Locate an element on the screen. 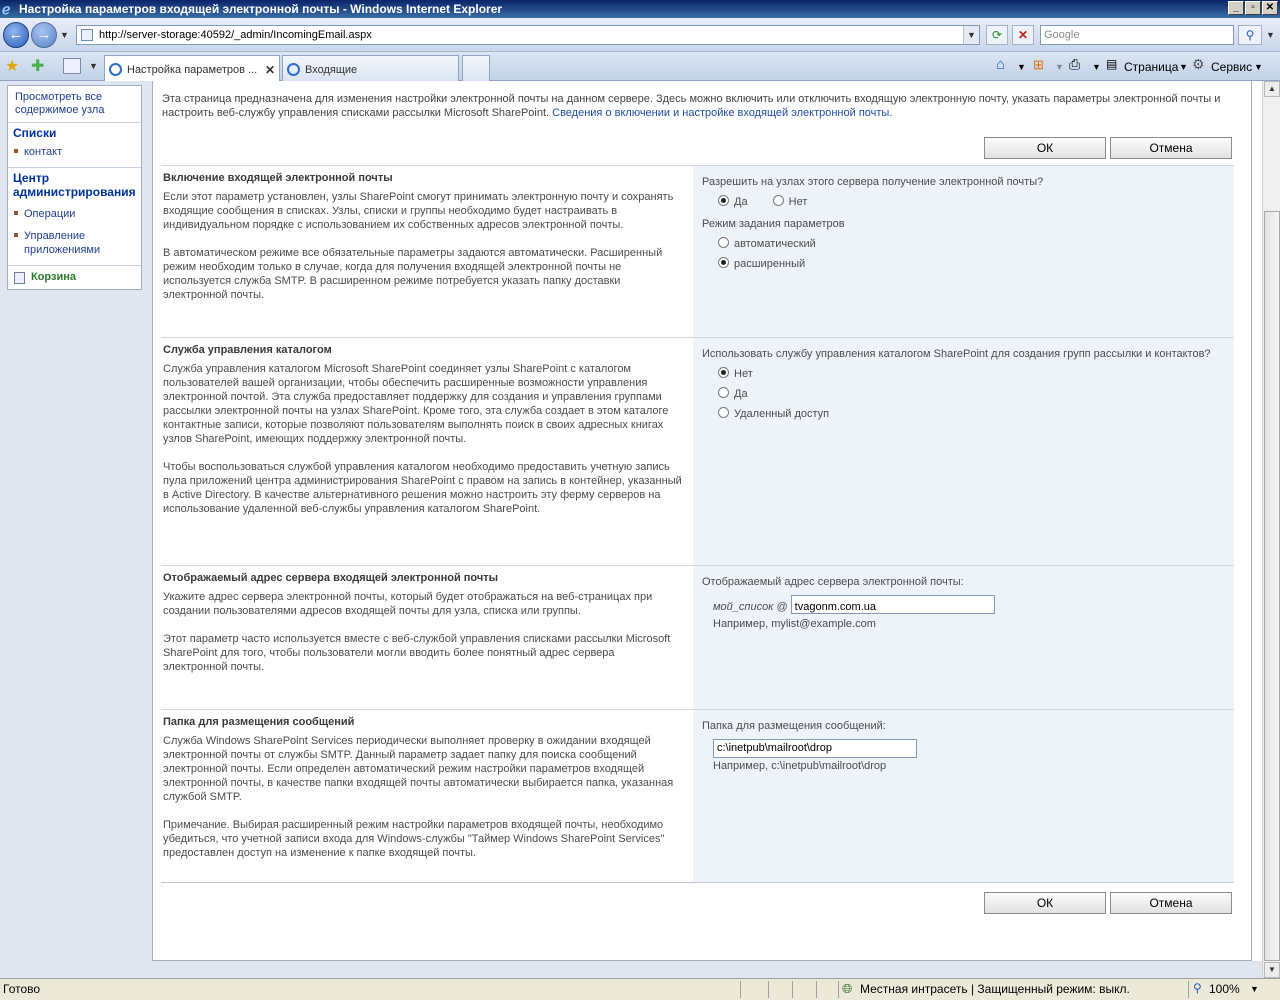  directory-remote-radio: Удаленный доступ is located at coordinates (968, 417).